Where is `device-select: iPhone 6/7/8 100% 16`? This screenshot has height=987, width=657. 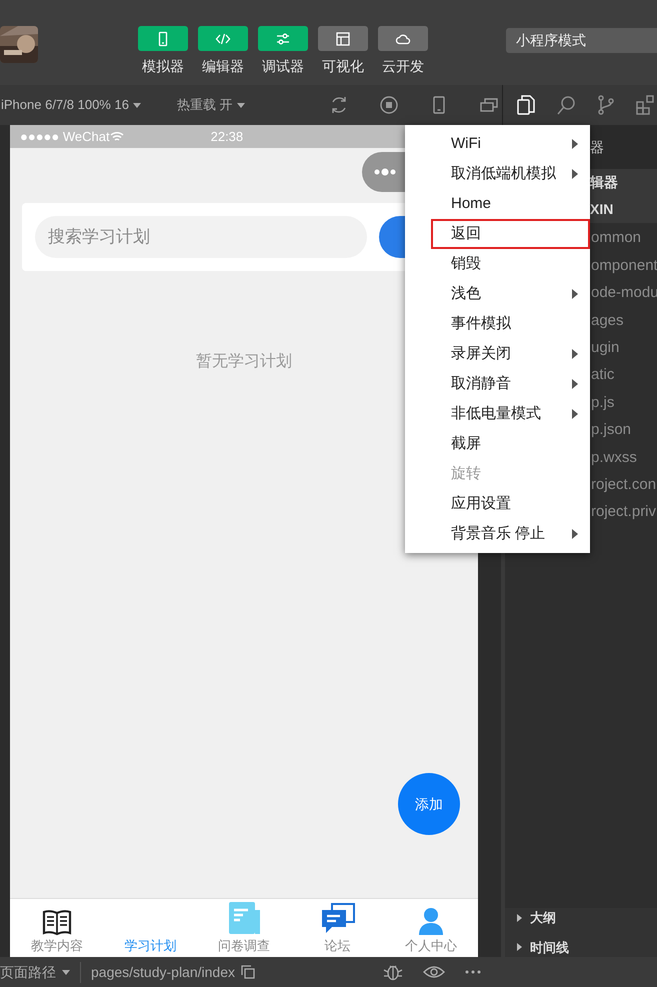
device-select: iPhone 6/7/8 100% 16 is located at coordinates (82, 105).